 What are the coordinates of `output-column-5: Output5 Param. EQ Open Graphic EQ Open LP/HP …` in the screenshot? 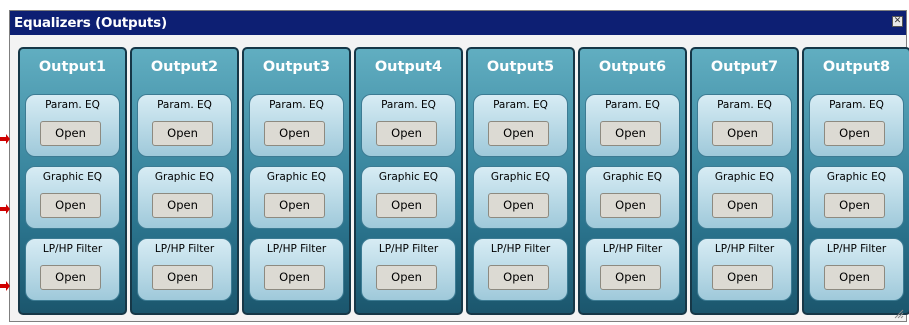 It's located at (520, 181).